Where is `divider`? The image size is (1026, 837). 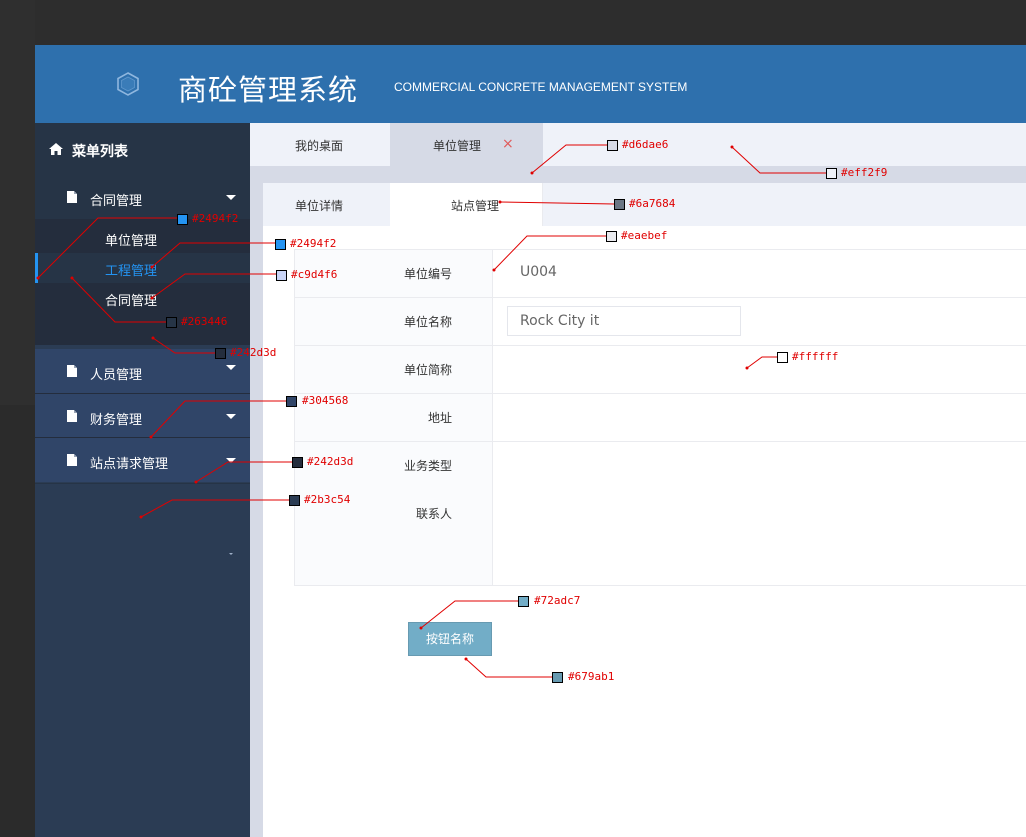 divider is located at coordinates (142, 483).